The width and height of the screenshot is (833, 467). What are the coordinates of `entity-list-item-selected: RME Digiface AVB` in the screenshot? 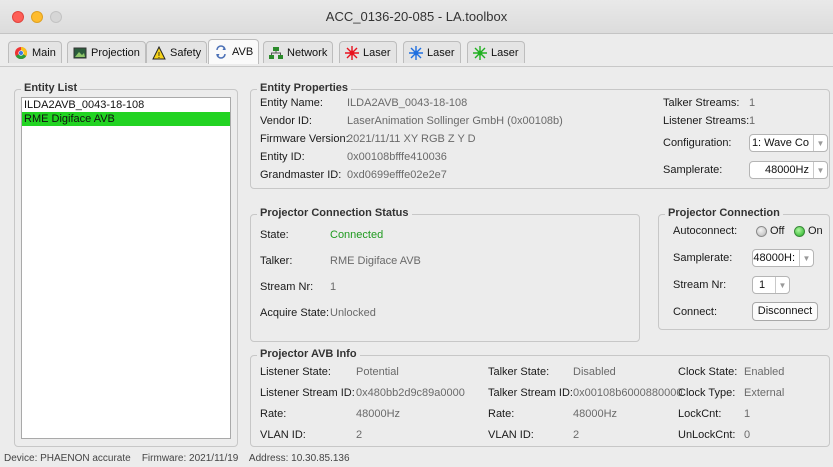 It's located at (126, 119).